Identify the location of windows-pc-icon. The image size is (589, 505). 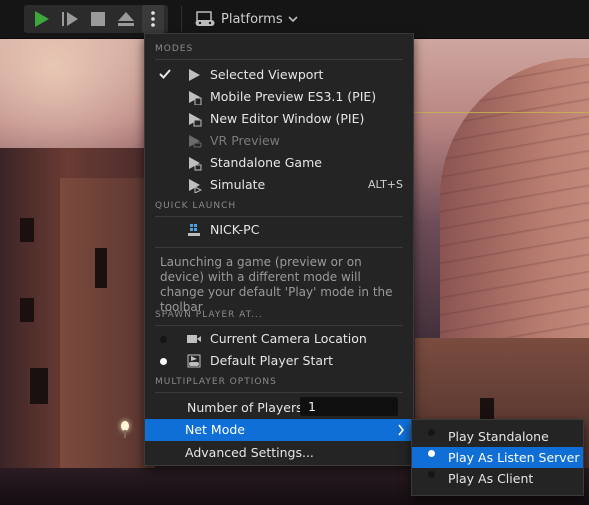
(194, 230).